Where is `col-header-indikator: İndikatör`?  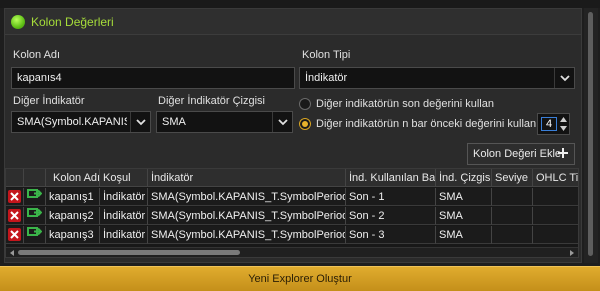
col-header-indikator: İndikatör is located at coordinates (247, 178).